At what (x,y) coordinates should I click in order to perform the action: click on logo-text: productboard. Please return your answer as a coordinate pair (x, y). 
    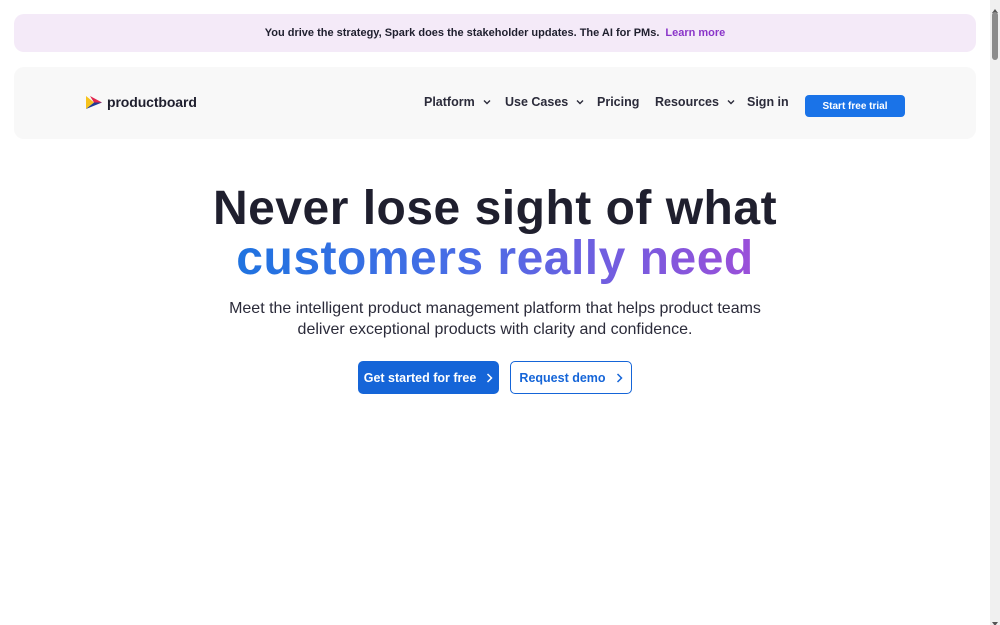
    Looking at the image, I should click on (152, 102).